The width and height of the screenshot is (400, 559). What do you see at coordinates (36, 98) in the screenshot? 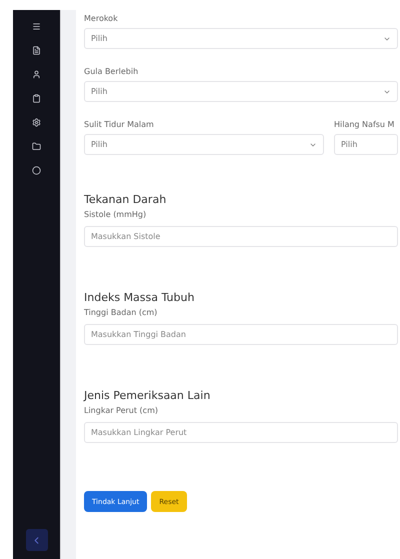
I see `clipboard-icon` at bounding box center [36, 98].